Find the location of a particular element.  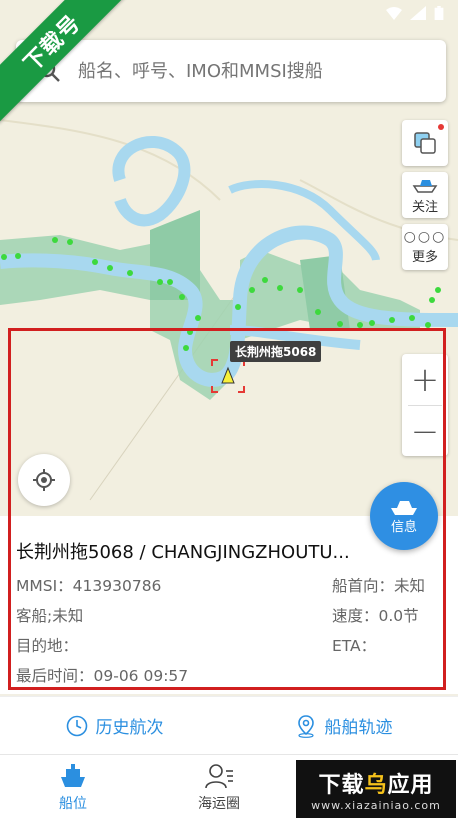

layers-button is located at coordinates (425, 143).